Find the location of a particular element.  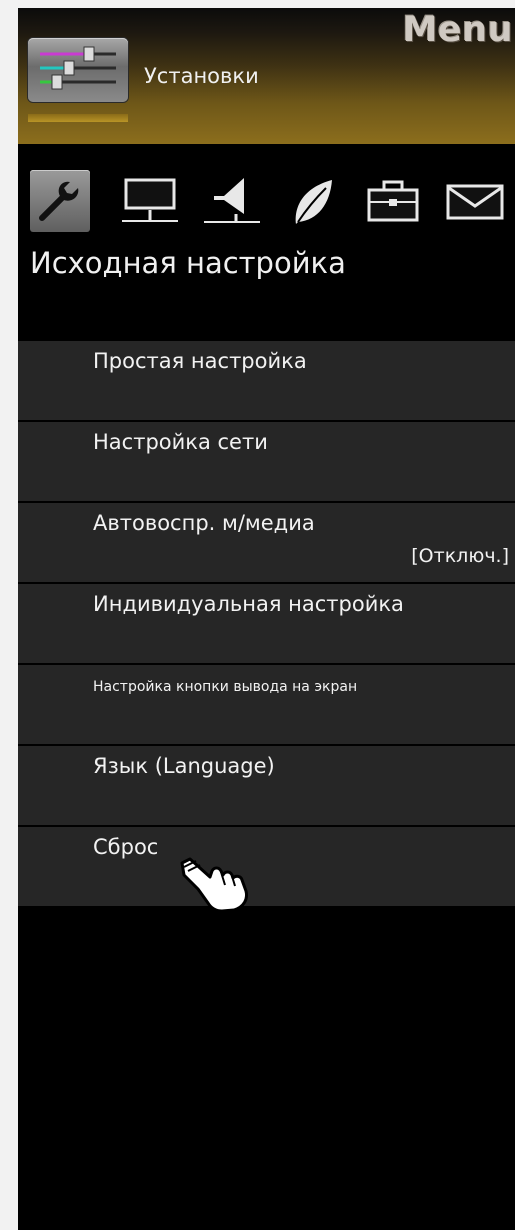

menu-title: Menu is located at coordinates (457, 30).